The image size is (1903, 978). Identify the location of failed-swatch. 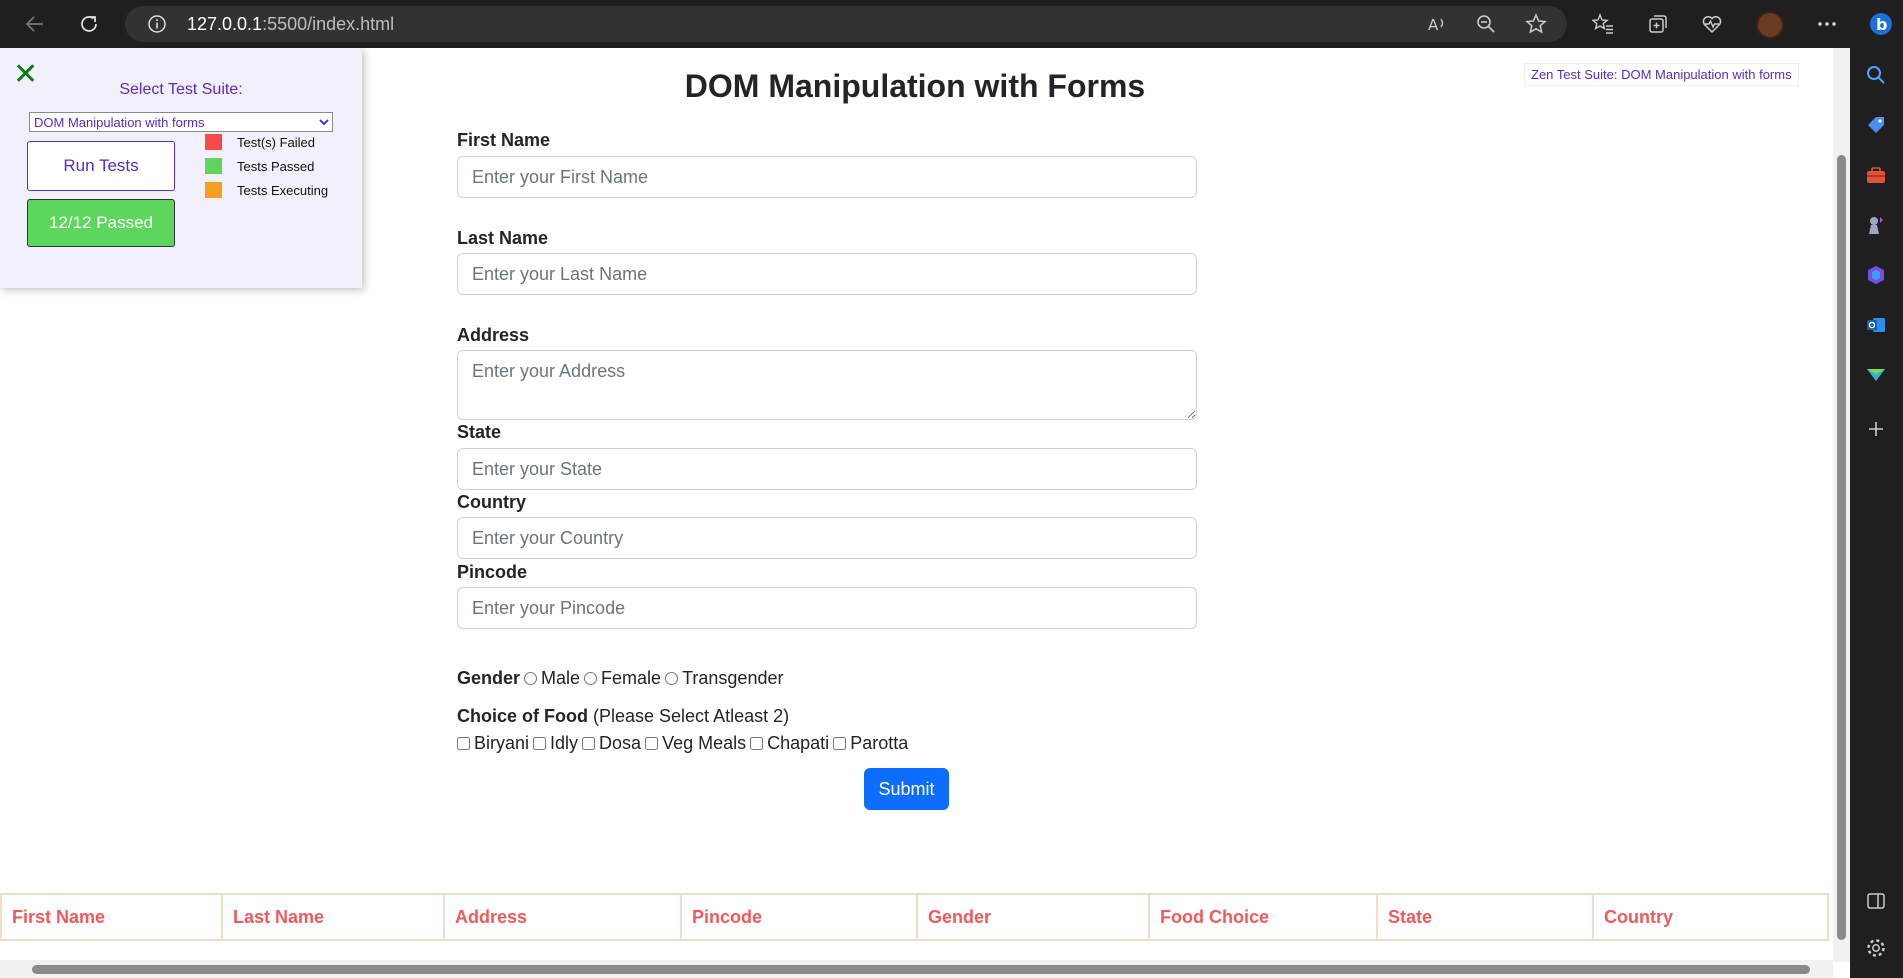
(213, 142).